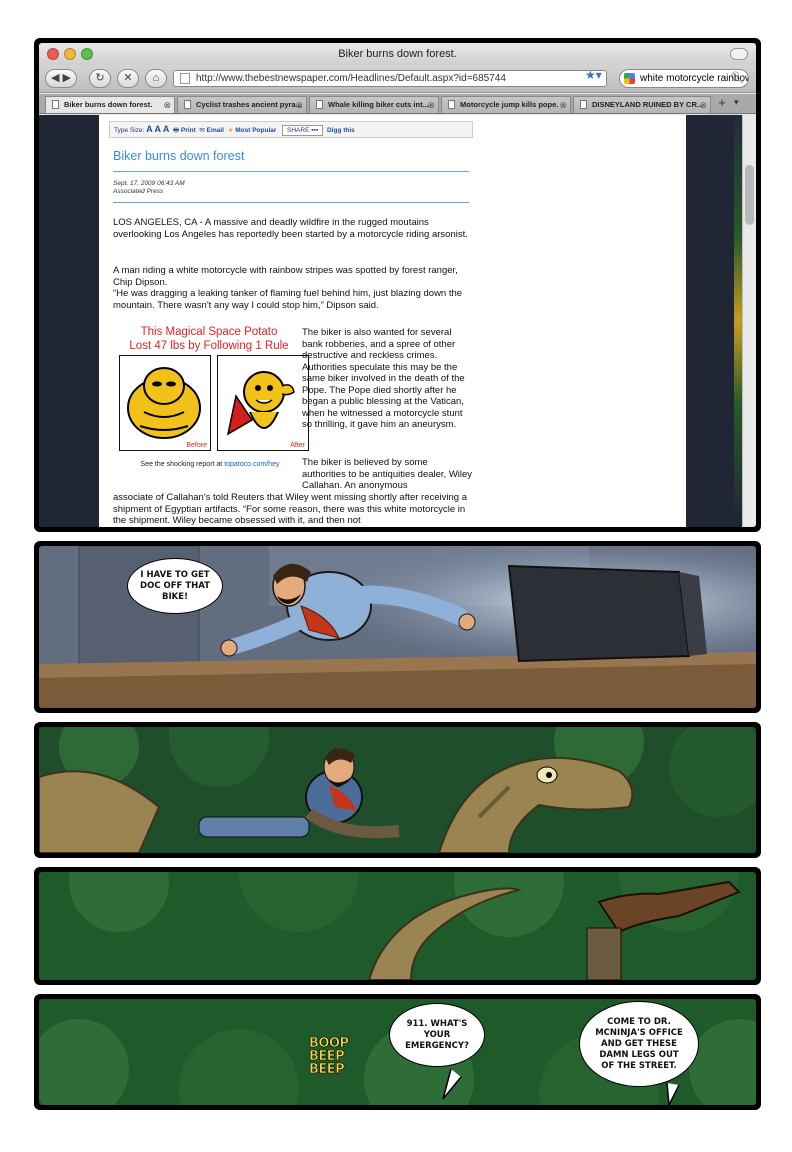 The image size is (792, 1152). I want to click on minimize-window-icon, so click(70, 54).